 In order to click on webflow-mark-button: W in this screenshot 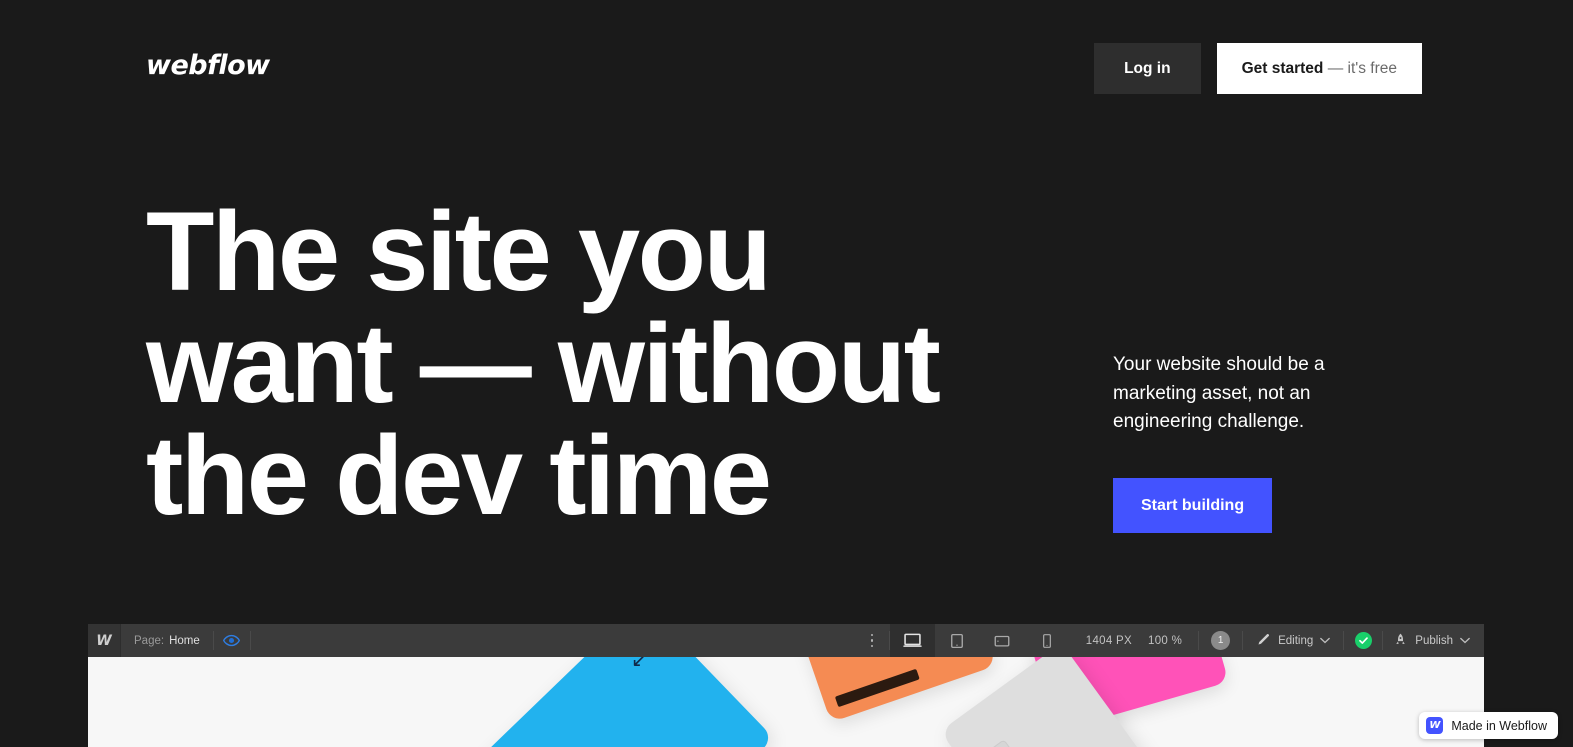, I will do `click(104, 640)`.